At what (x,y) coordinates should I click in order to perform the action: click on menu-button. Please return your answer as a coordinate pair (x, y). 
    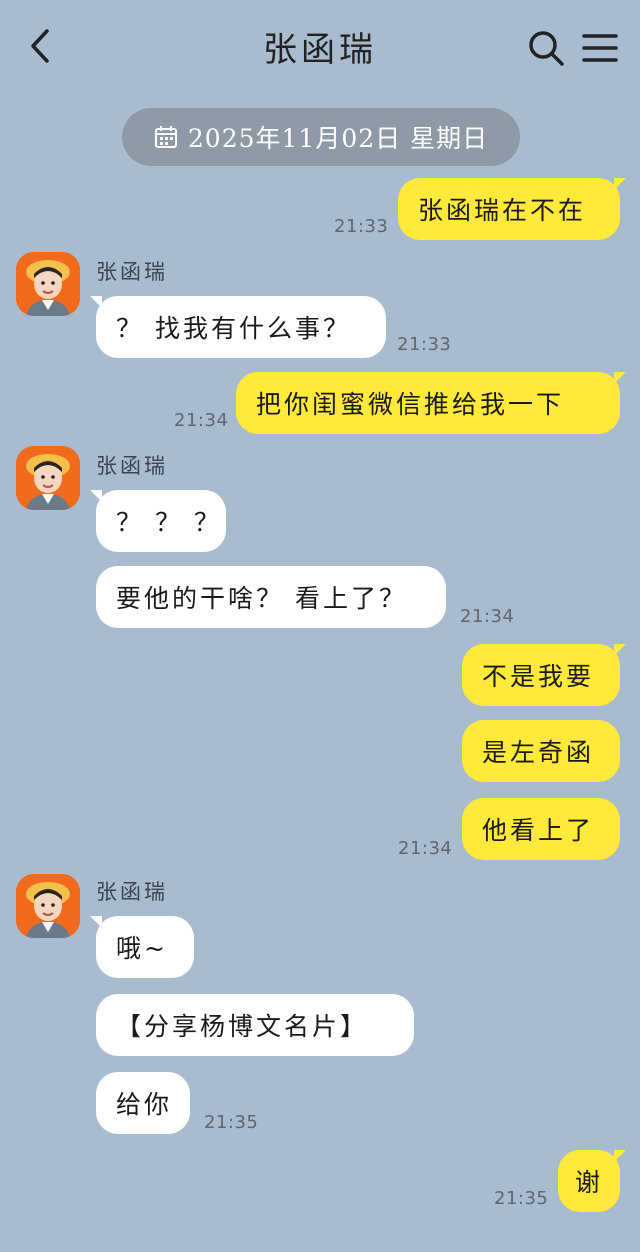
    Looking at the image, I should click on (600, 48).